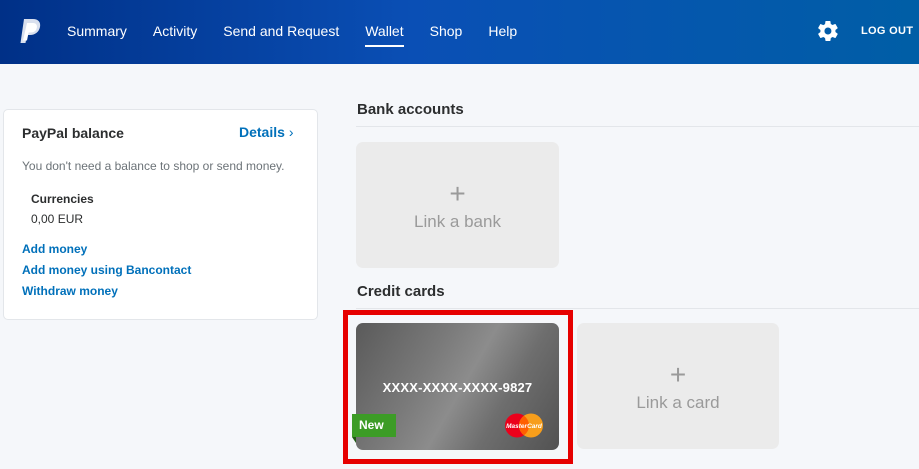 This screenshot has width=919, height=469. Describe the element at coordinates (57, 219) in the screenshot. I see `currency-value: 0,00 EUR` at that location.